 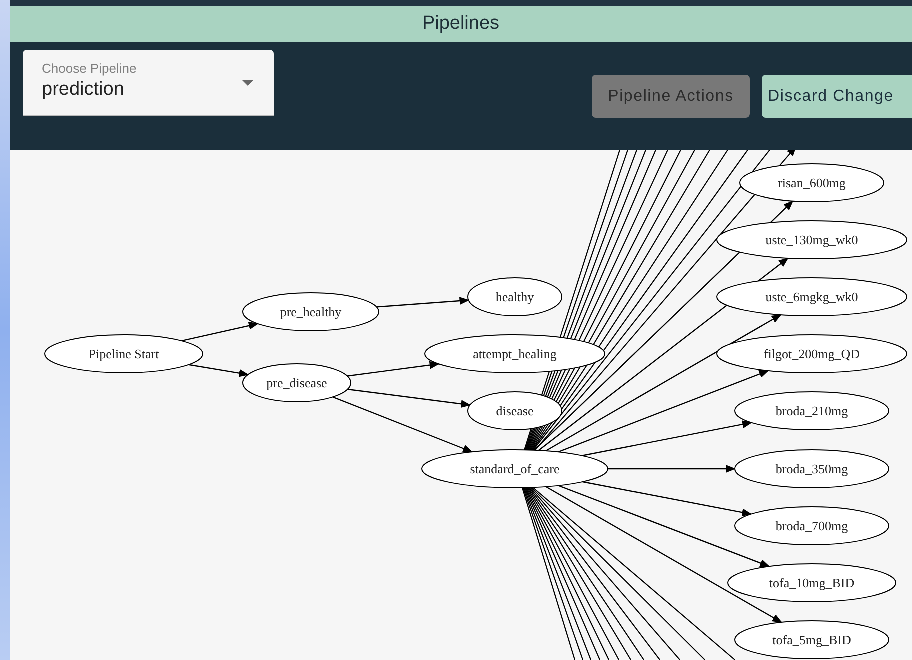 I want to click on dropdown-value: prediction, so click(x=83, y=90).